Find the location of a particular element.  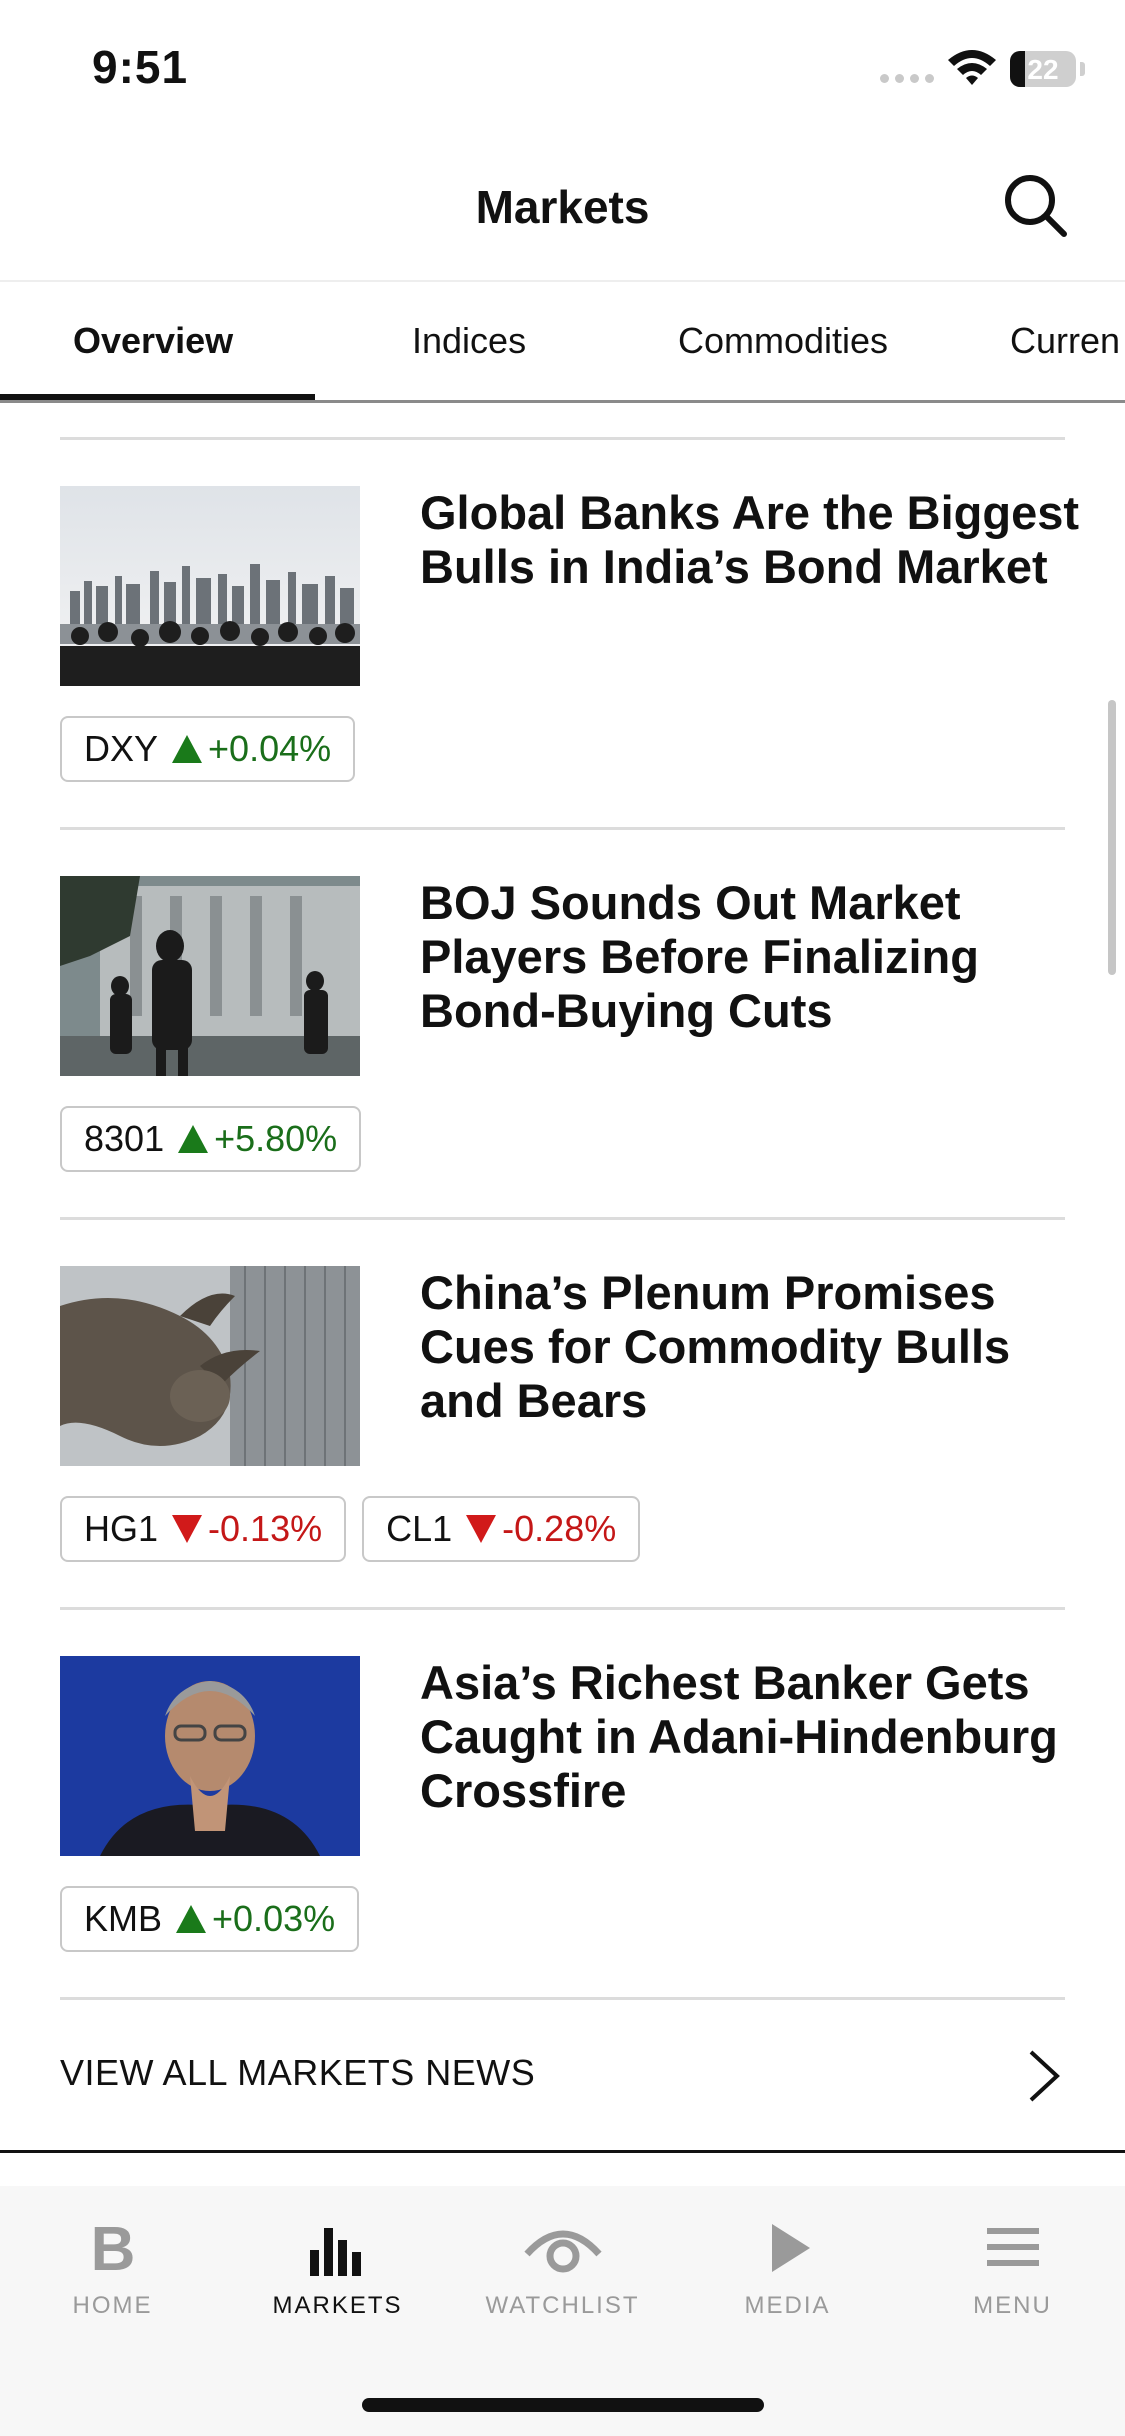

wifi-icon is located at coordinates (972, 67).